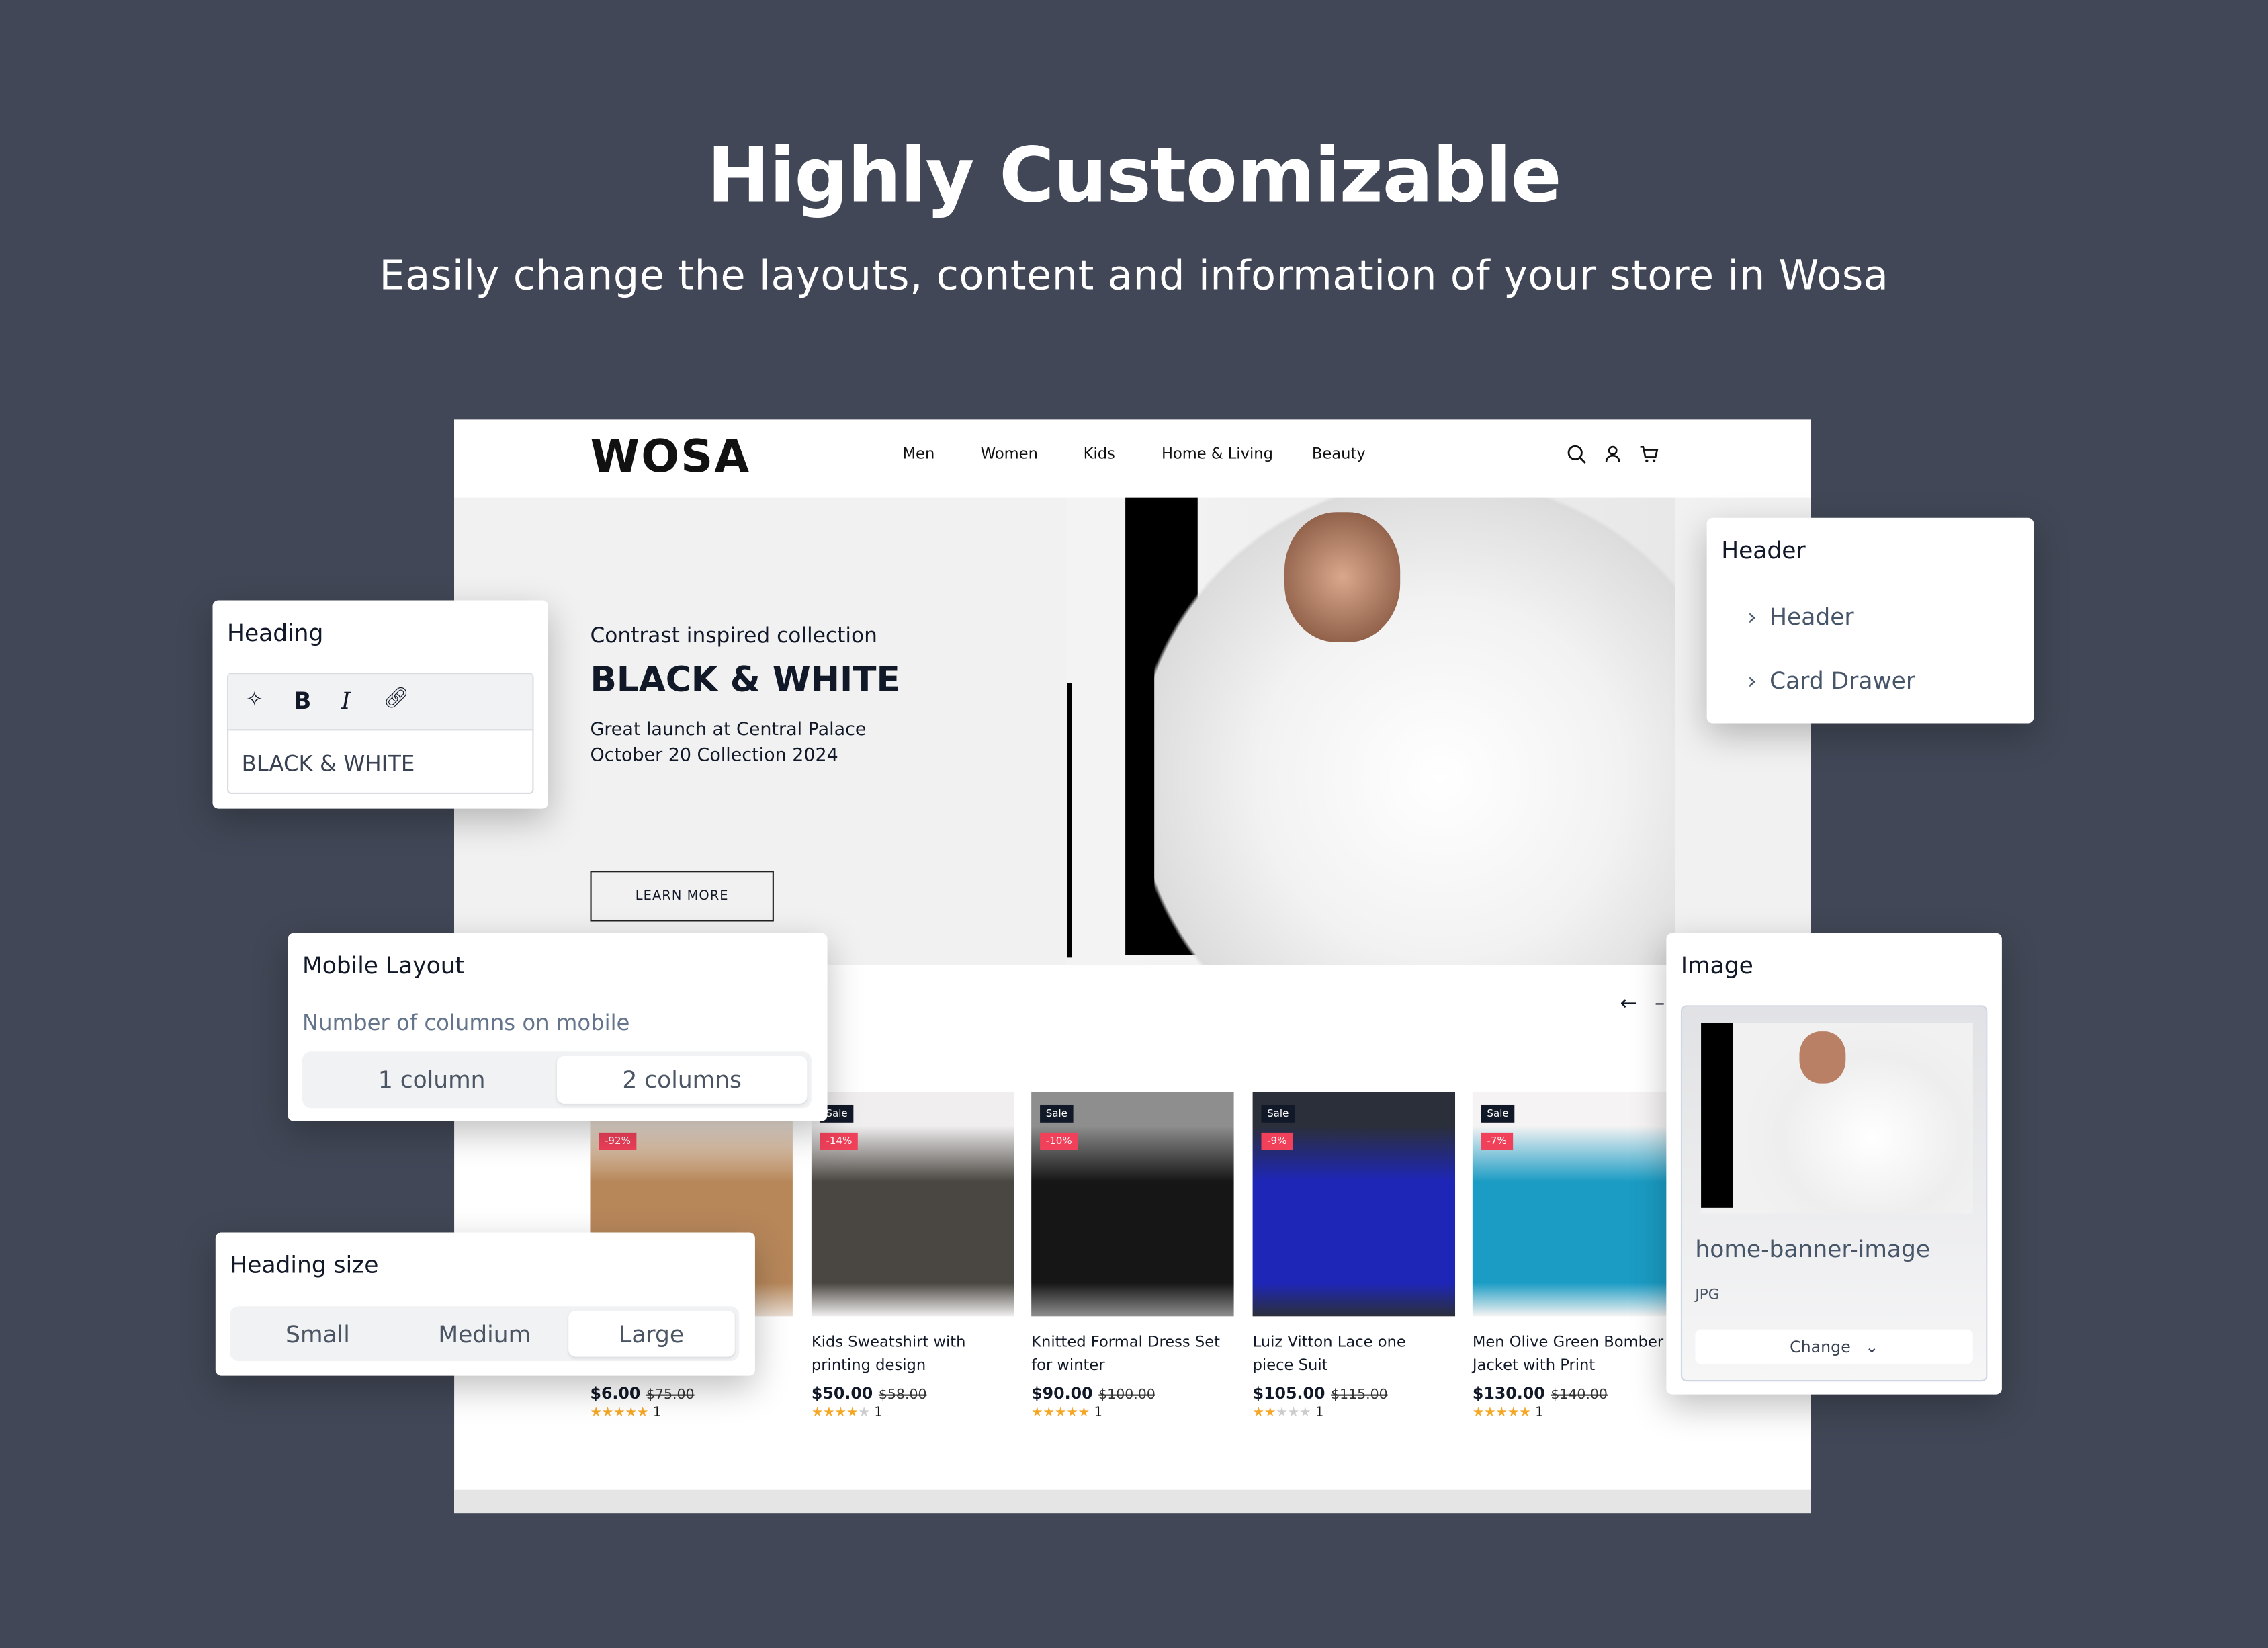 The width and height of the screenshot is (2268, 1648). What do you see at coordinates (714, 754) in the screenshot?
I see `banner-line-2: October 20 Collection 2024` at bounding box center [714, 754].